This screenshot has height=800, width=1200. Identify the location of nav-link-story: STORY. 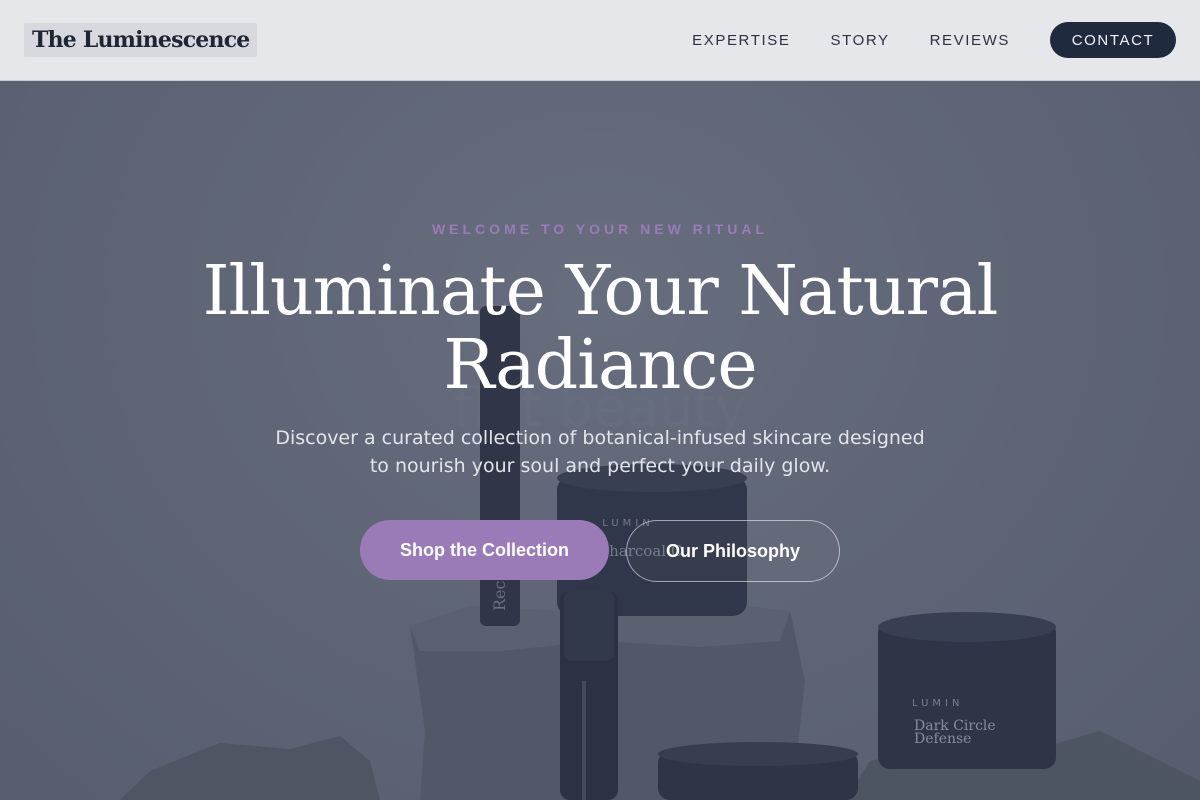
(859, 40).